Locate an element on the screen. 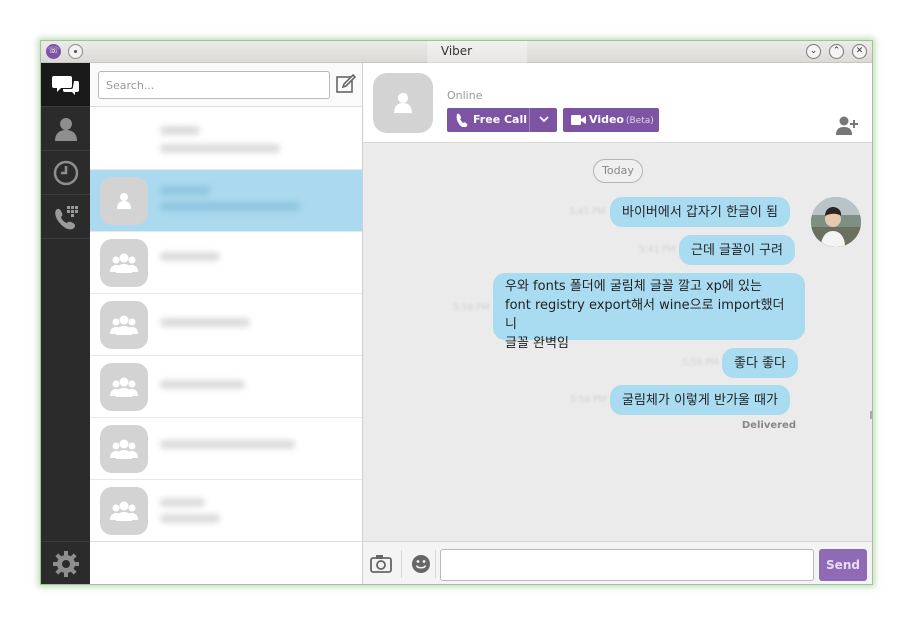 The width and height of the screenshot is (914, 627). contact-avatar is located at coordinates (403, 103).